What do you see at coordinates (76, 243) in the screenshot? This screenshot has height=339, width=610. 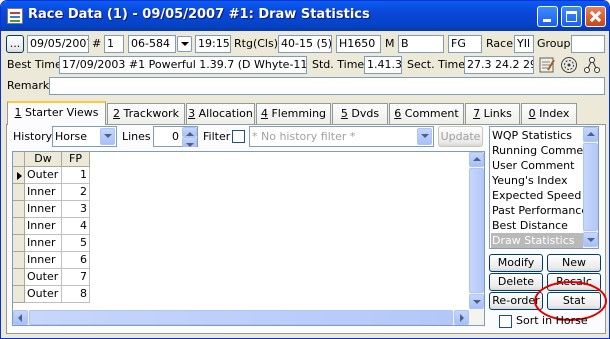 I see `cell-fp: 5` at bounding box center [76, 243].